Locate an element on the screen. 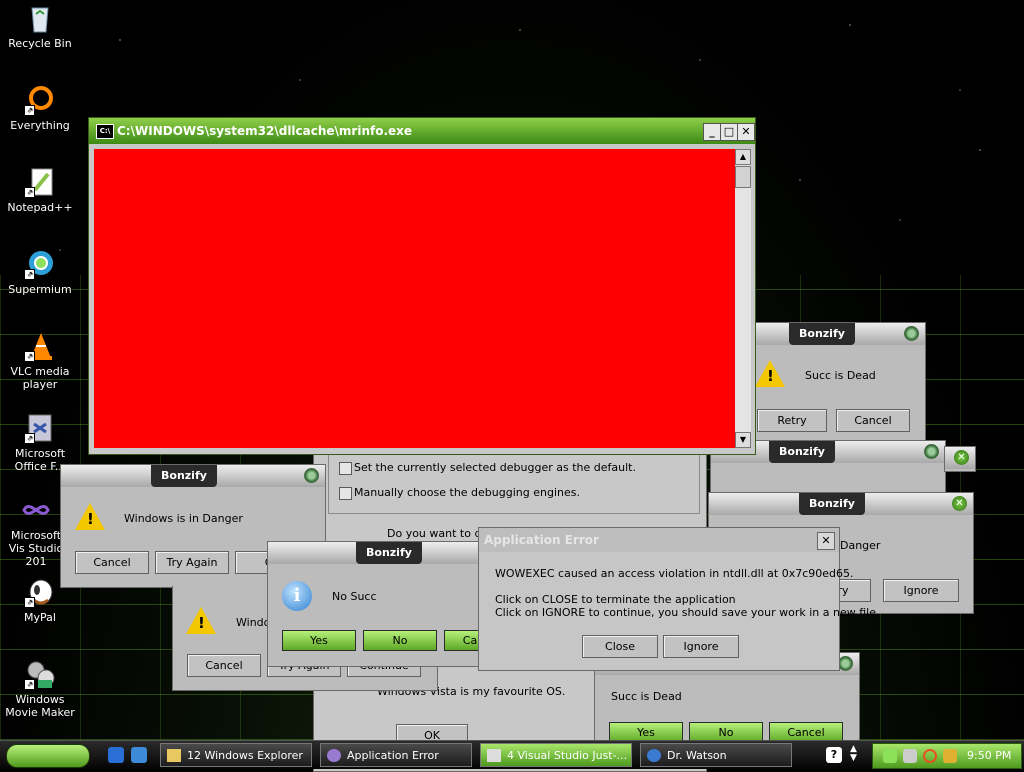 Image resolution: width=1024 pixels, height=772 pixels. bonzify-dialog-no-succ: Bonzify i No Succ Yes No Ca is located at coordinates (383, 604).